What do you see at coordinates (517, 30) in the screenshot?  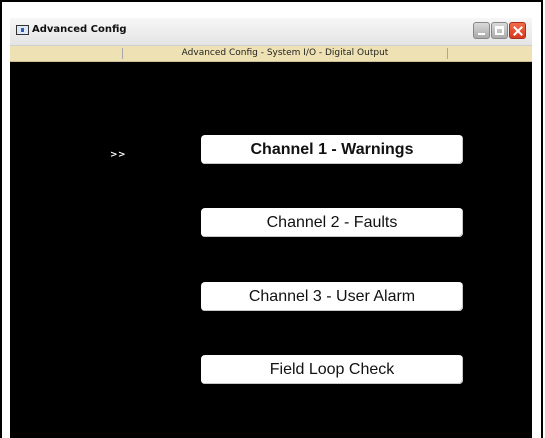 I see `close-icon` at bounding box center [517, 30].